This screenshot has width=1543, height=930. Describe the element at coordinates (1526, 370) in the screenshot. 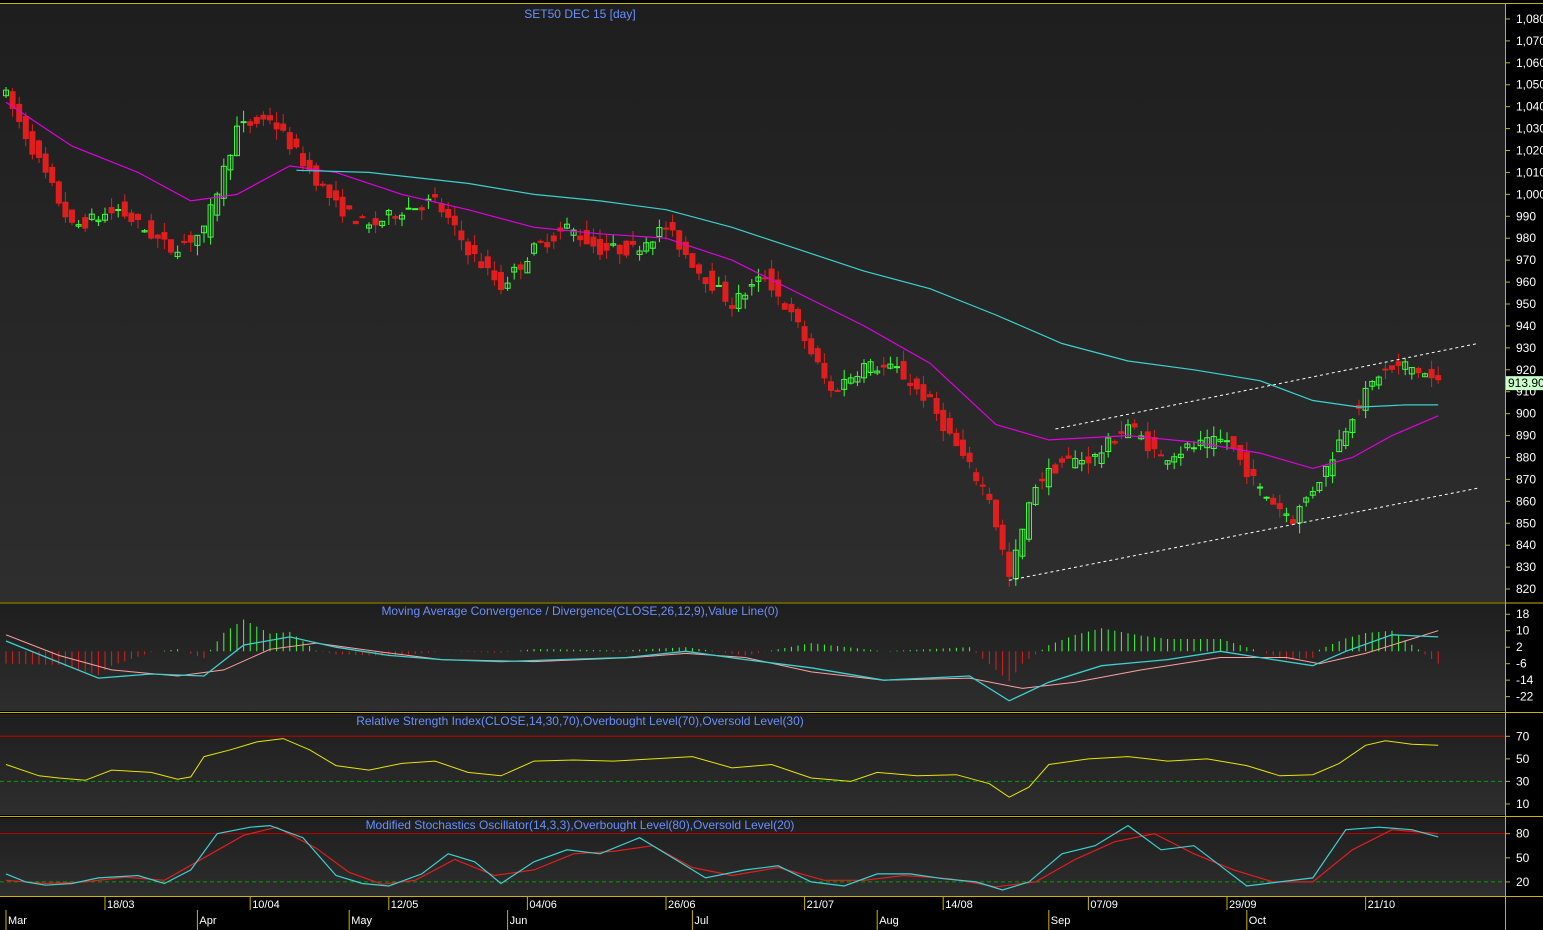

I see `price-tick-label: 920` at that location.